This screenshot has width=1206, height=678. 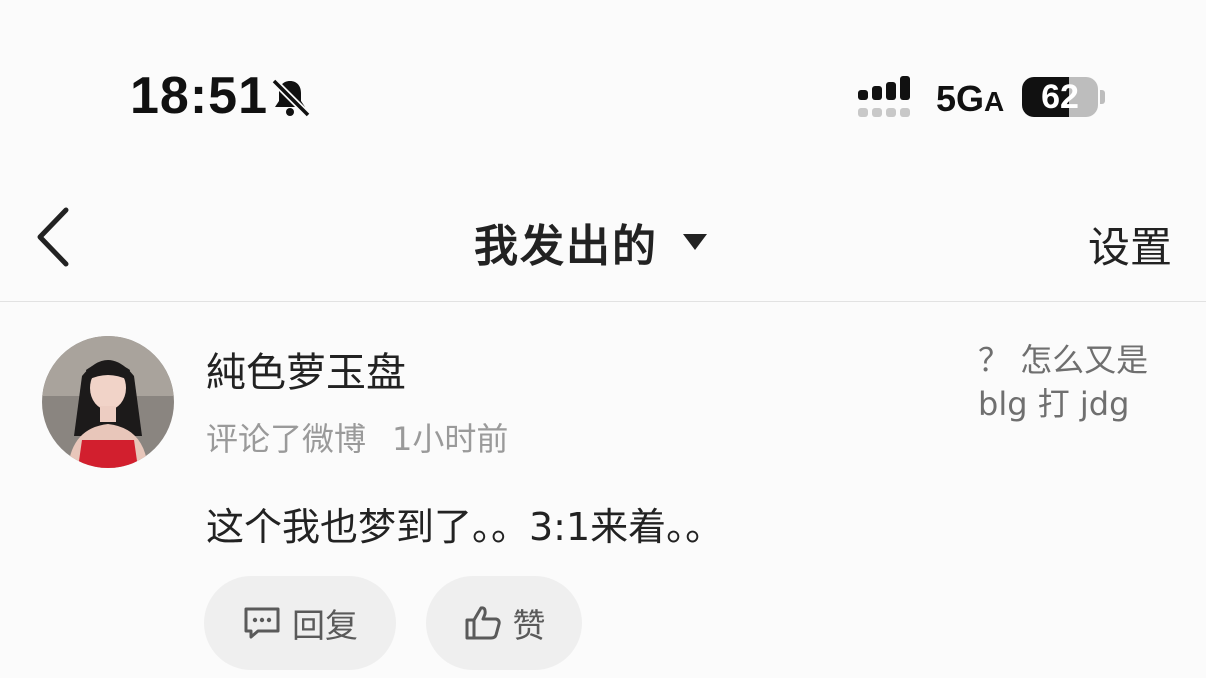 What do you see at coordinates (884, 96) in the screenshot?
I see `signal-icon` at bounding box center [884, 96].